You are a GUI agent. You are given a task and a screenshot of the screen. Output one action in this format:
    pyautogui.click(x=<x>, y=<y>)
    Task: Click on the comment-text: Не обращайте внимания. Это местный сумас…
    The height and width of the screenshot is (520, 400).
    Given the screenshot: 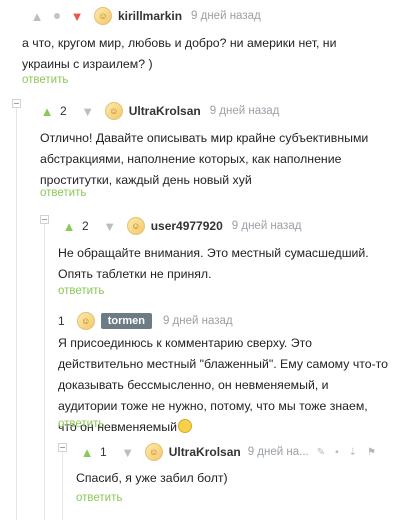 What is the action you would take?
    pyautogui.click(x=213, y=263)
    